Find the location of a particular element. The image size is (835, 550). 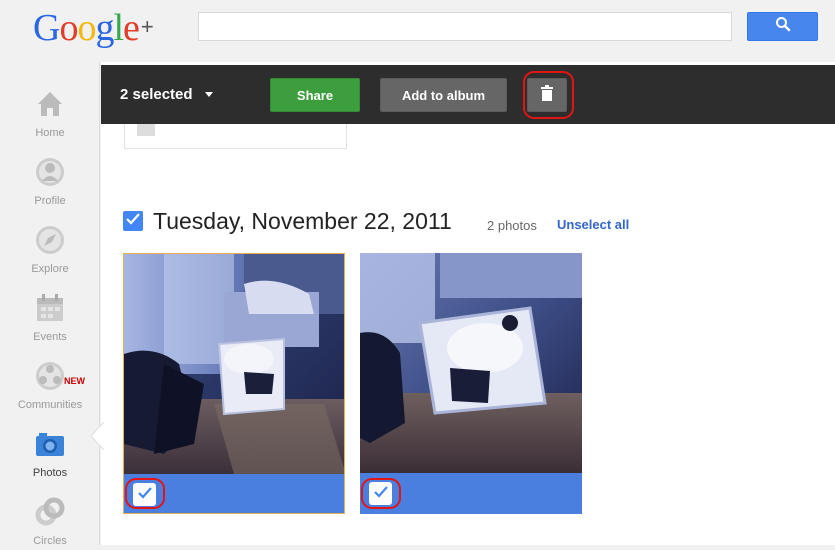

logo-wordmark: Google is located at coordinates (86, 28).